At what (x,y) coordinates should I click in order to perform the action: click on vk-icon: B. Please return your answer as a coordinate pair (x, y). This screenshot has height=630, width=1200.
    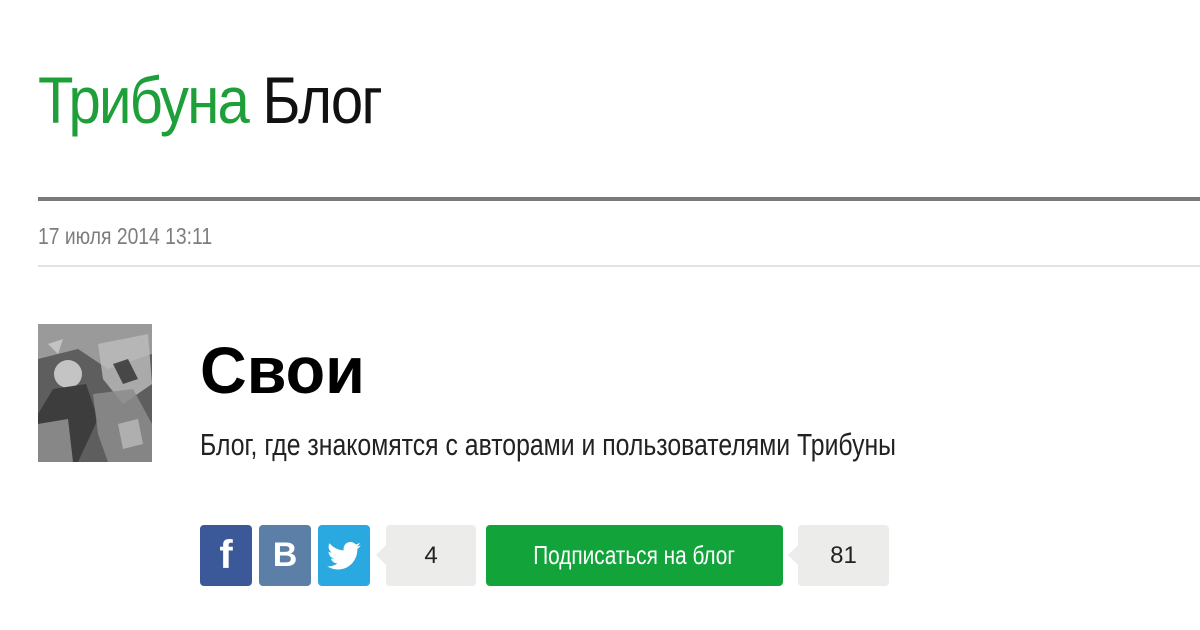
    Looking at the image, I should click on (285, 555).